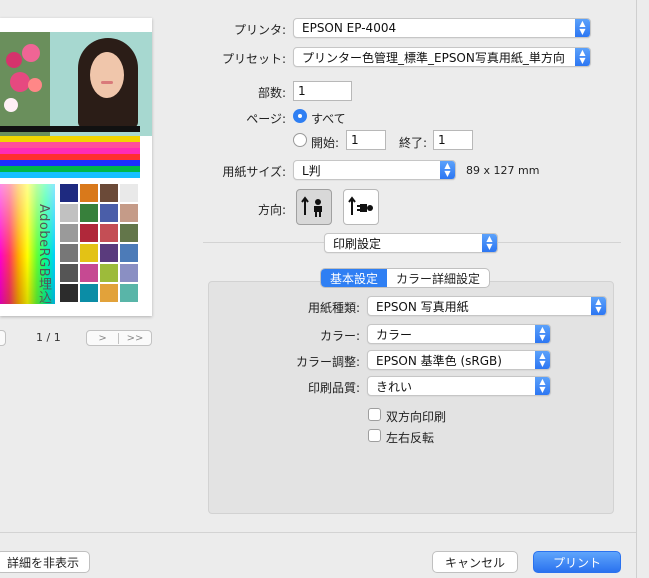 This screenshot has width=649, height=578. I want to click on footer-divider, so click(318, 532).